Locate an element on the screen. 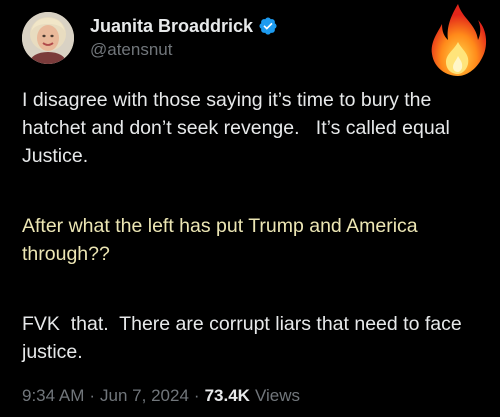 Image resolution: width=500 pixels, height=417 pixels. views-label: Views is located at coordinates (277, 395).